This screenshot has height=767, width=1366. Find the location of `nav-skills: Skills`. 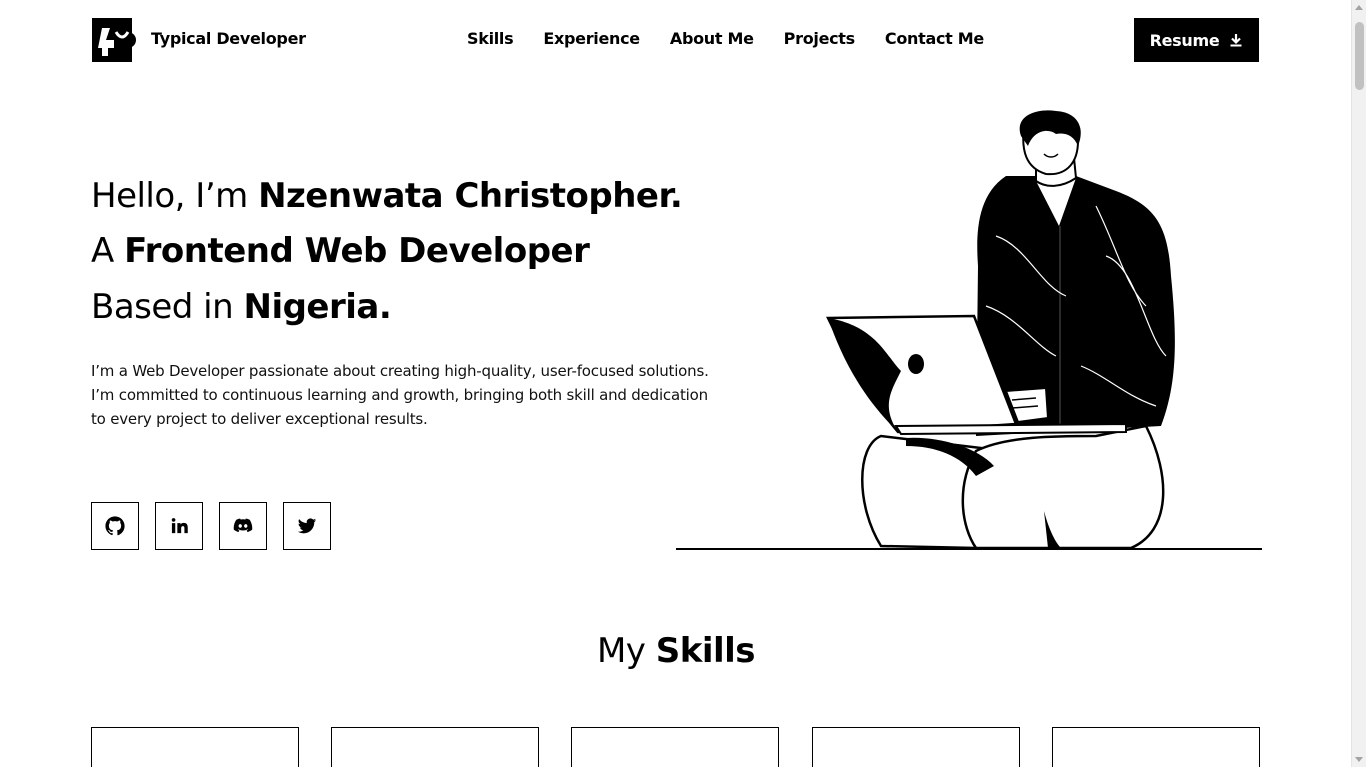

nav-skills: Skills is located at coordinates (490, 38).